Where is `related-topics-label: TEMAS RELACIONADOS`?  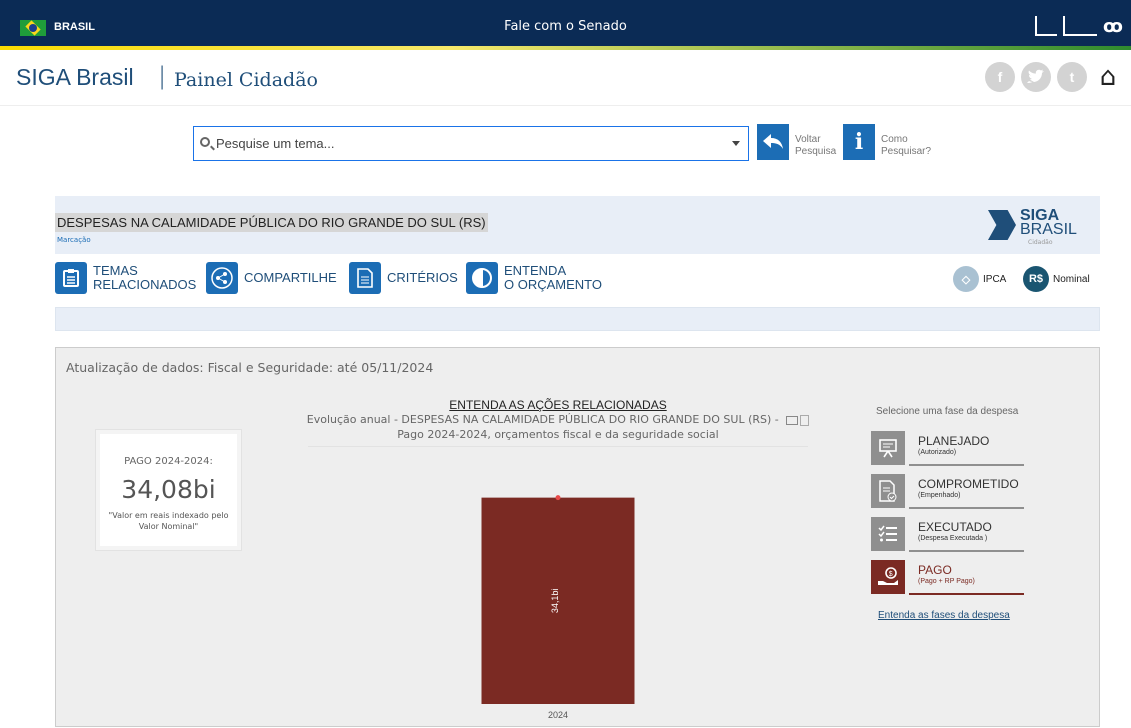
related-topics-label: TEMAS RELACIONADOS is located at coordinates (145, 277).